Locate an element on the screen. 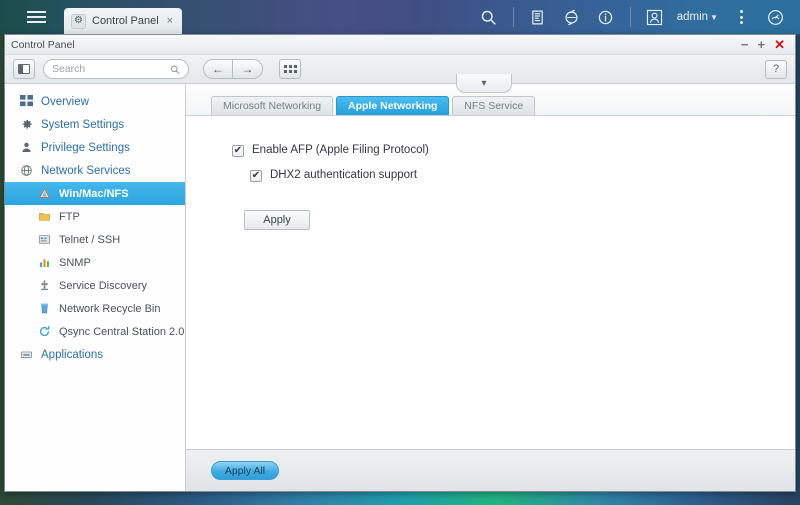 The height and width of the screenshot is (505, 800). content-footer: Apply All is located at coordinates (490, 470).